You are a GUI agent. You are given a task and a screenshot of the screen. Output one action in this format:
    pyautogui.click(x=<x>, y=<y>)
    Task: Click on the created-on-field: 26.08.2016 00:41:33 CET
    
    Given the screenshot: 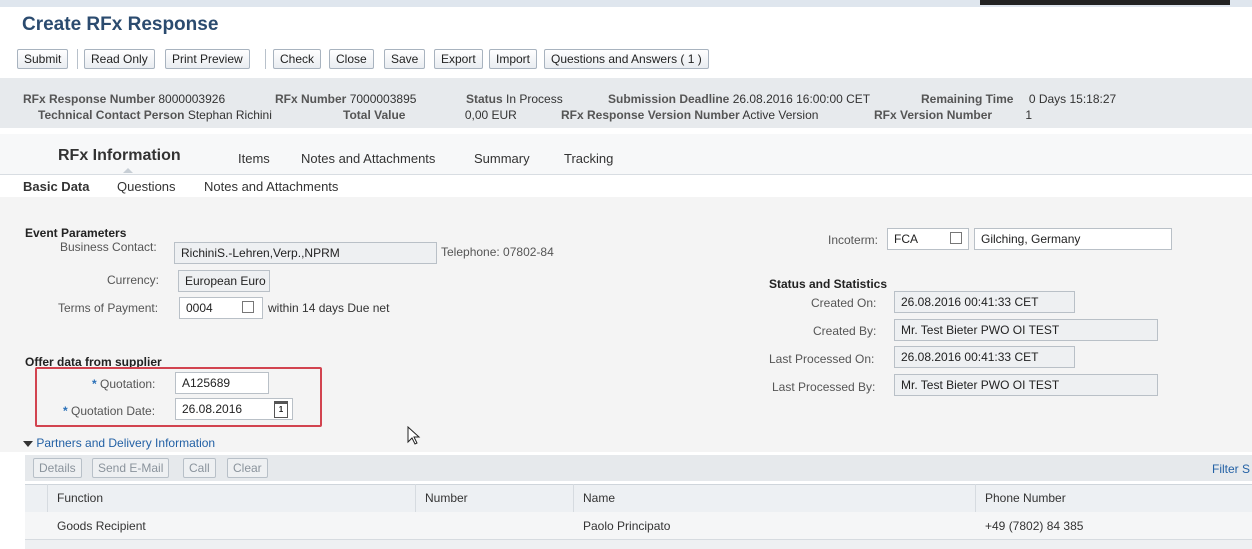 What is the action you would take?
    pyautogui.click(x=984, y=302)
    